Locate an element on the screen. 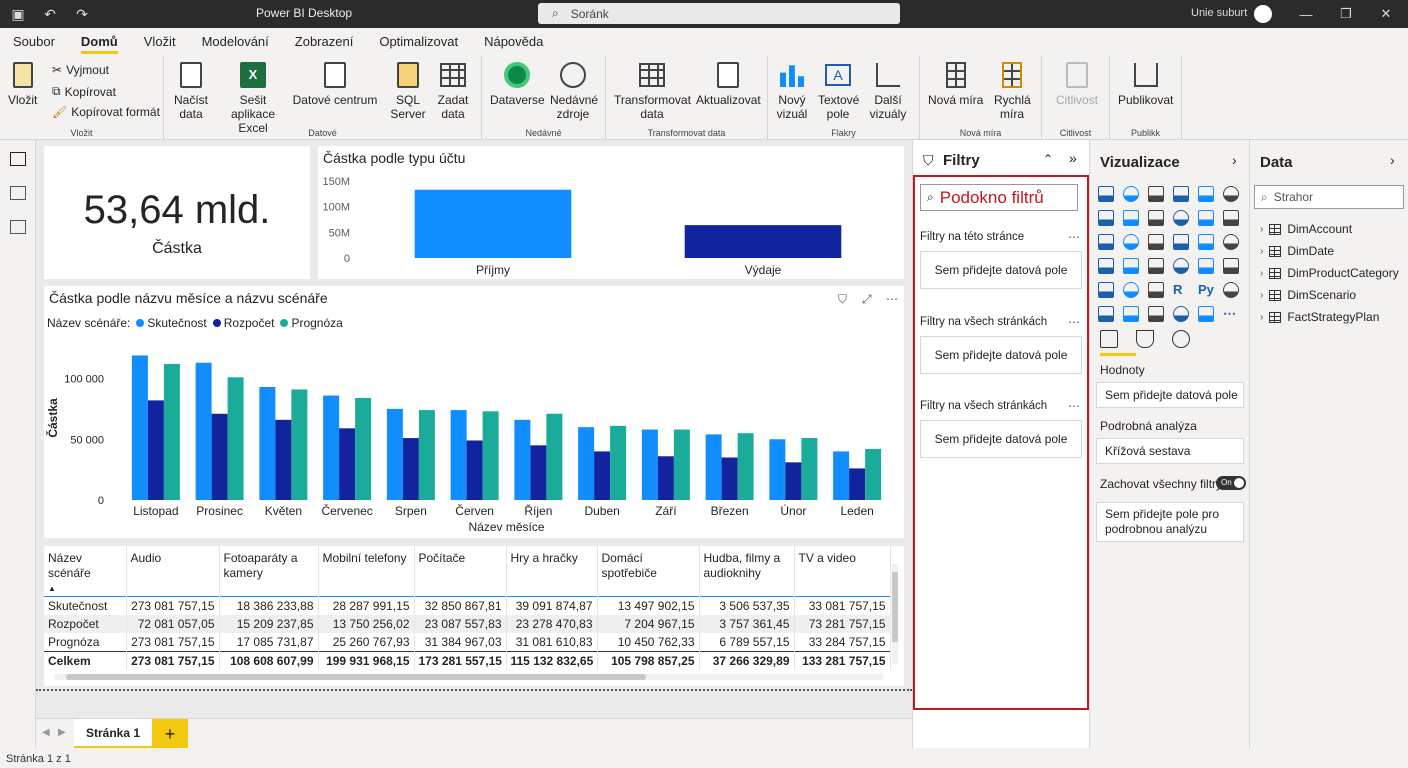 This screenshot has height=768, width=1408. decomposition-tree-icon is located at coordinates (1106, 314).